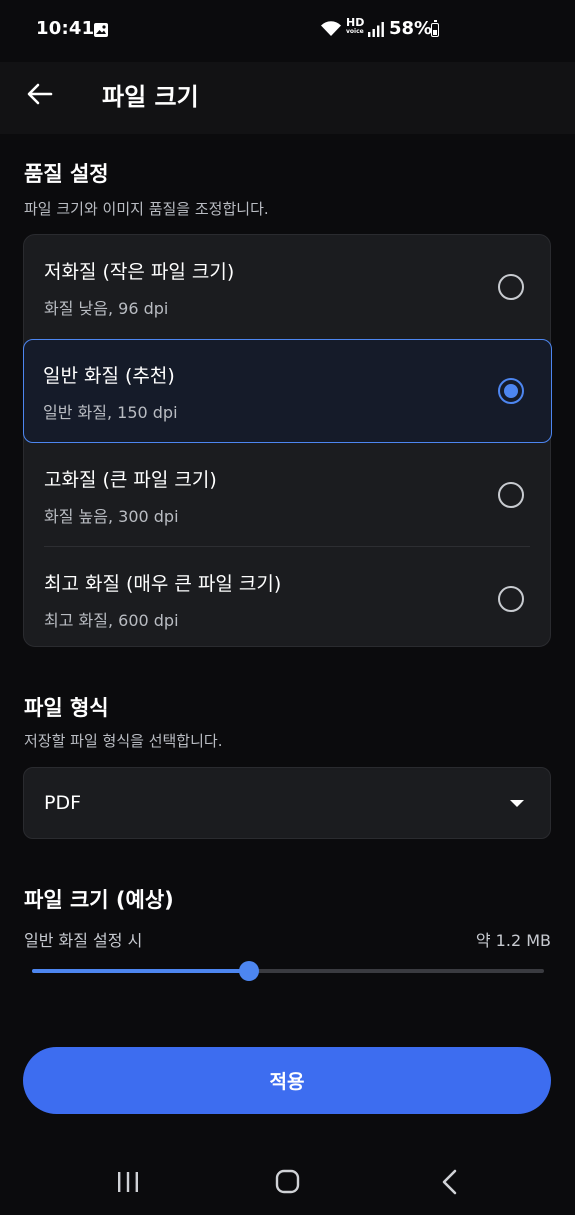 This screenshot has width=575, height=1215. I want to click on file-format-dropdown: PDF, so click(287, 803).